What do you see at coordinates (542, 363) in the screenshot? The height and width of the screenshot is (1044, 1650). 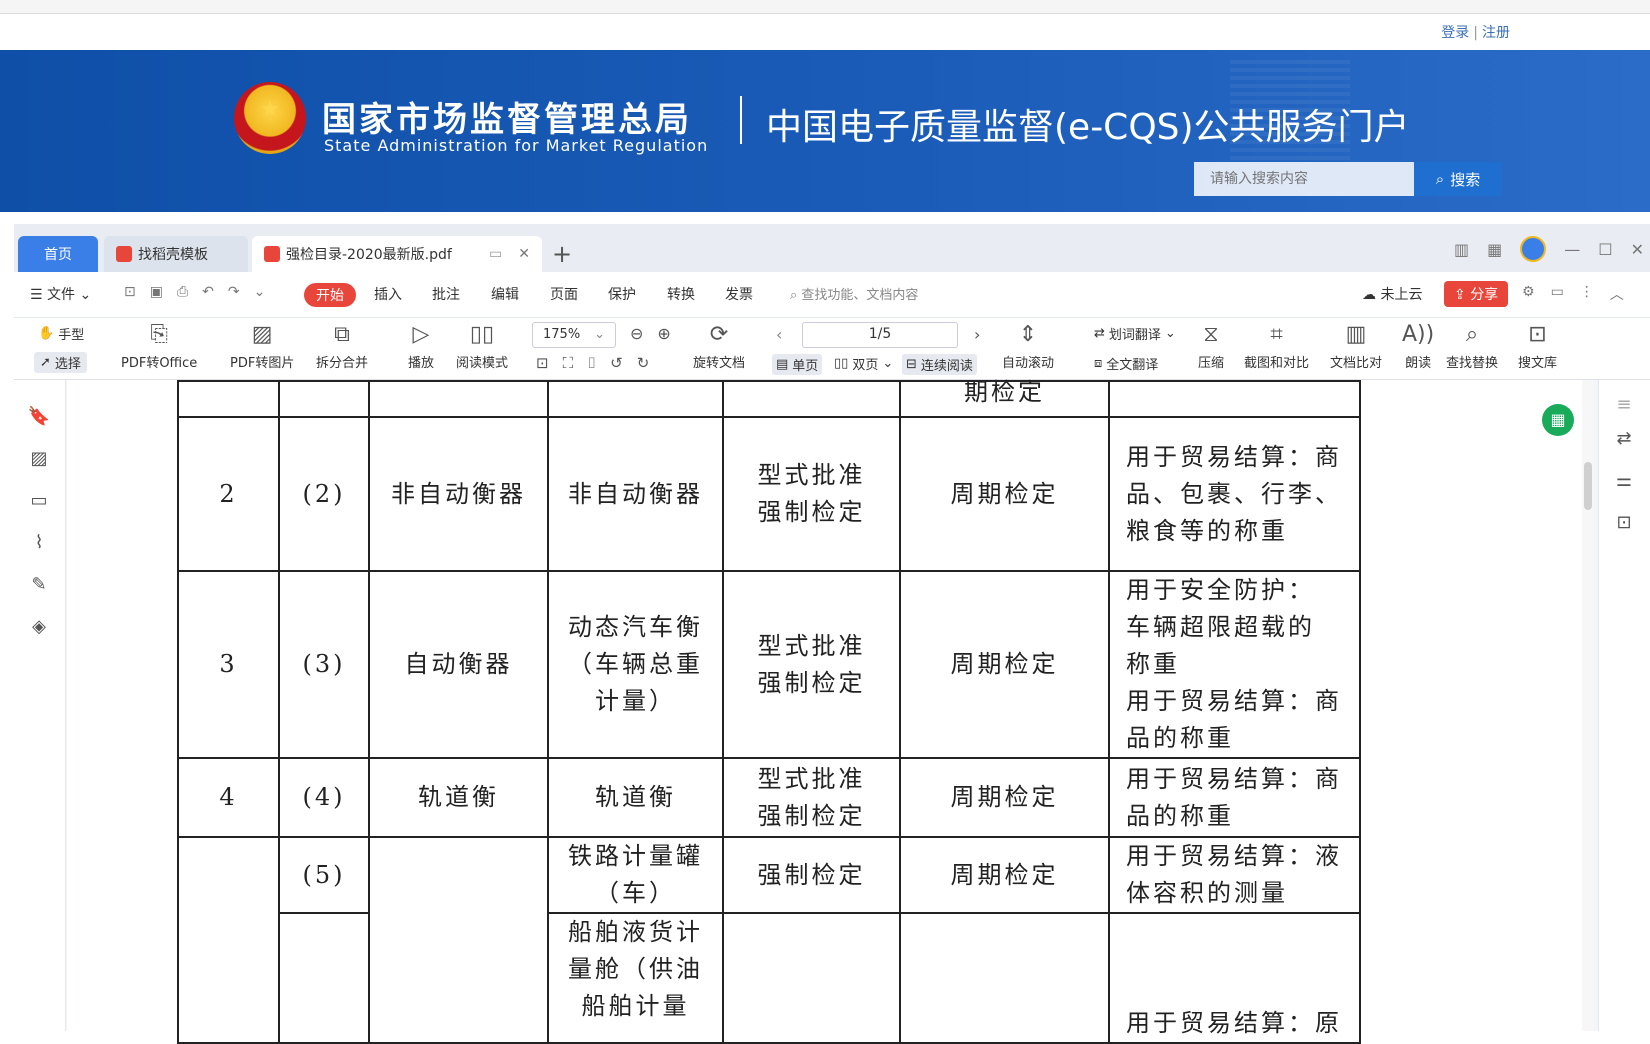 I see `actual-size-icon: ⊡` at bounding box center [542, 363].